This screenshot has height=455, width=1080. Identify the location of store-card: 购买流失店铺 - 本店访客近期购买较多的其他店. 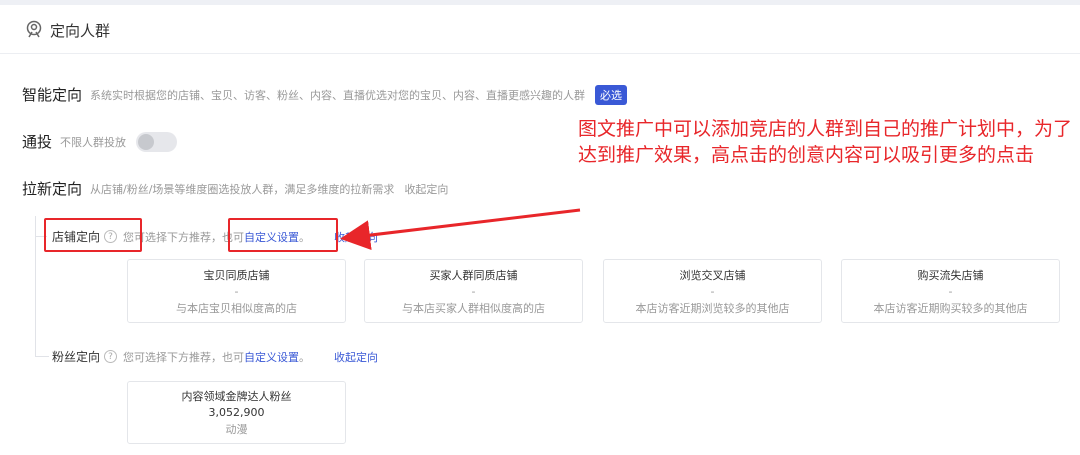
(950, 291).